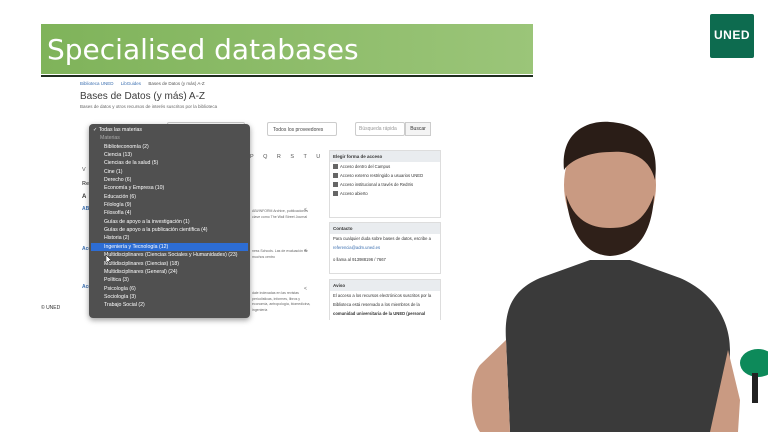  I want to click on dropdown-group-label: Materias, so click(110, 138).